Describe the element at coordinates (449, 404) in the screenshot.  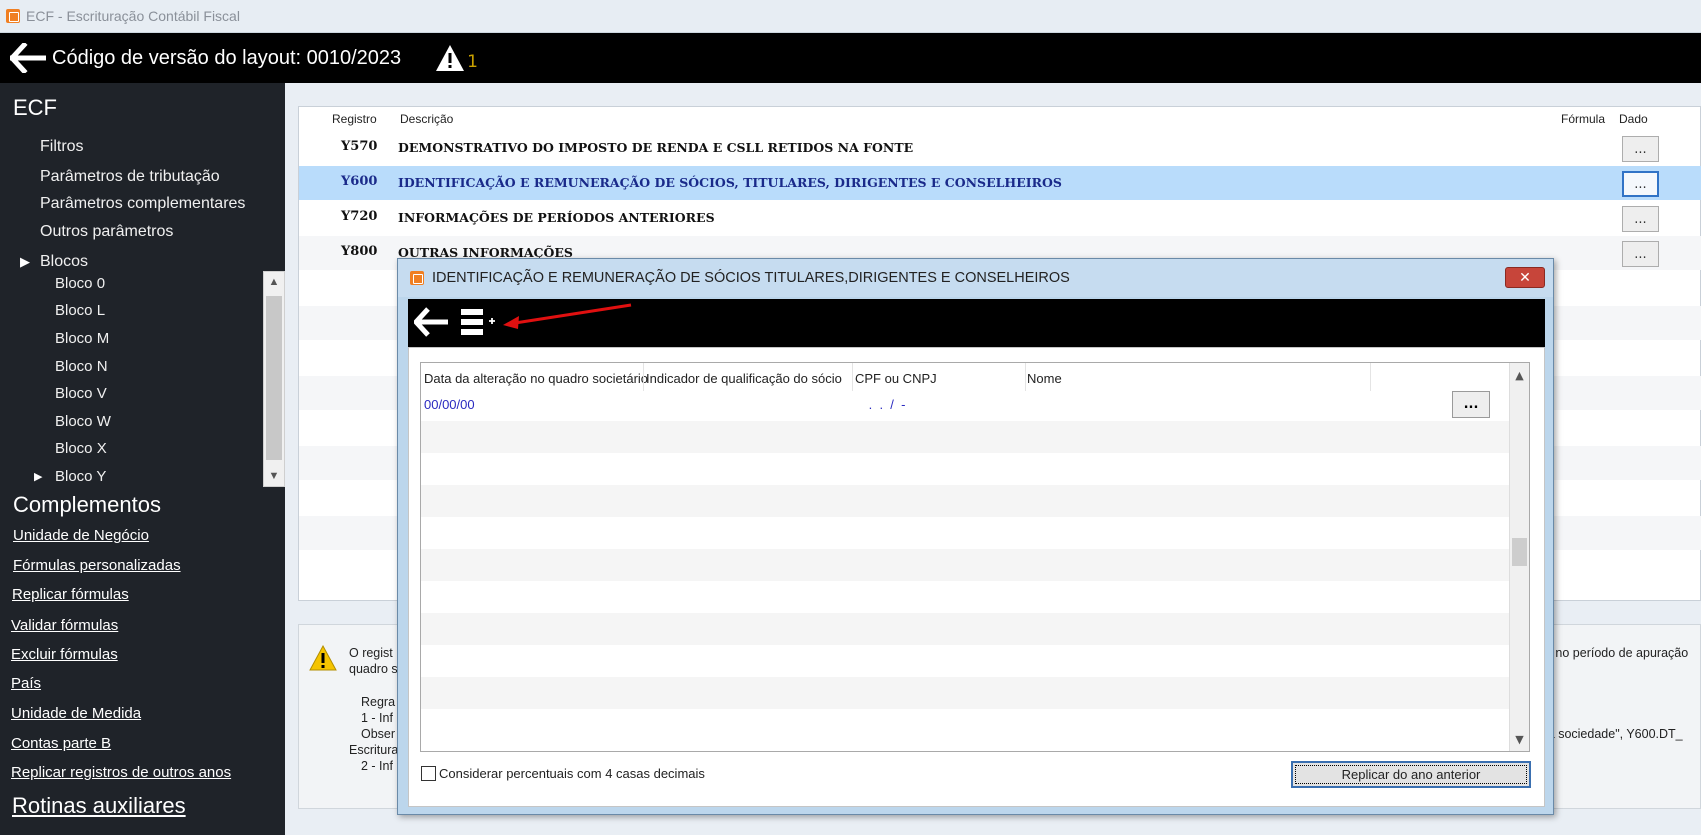
I see `cell-date: 00/00/00` at that location.